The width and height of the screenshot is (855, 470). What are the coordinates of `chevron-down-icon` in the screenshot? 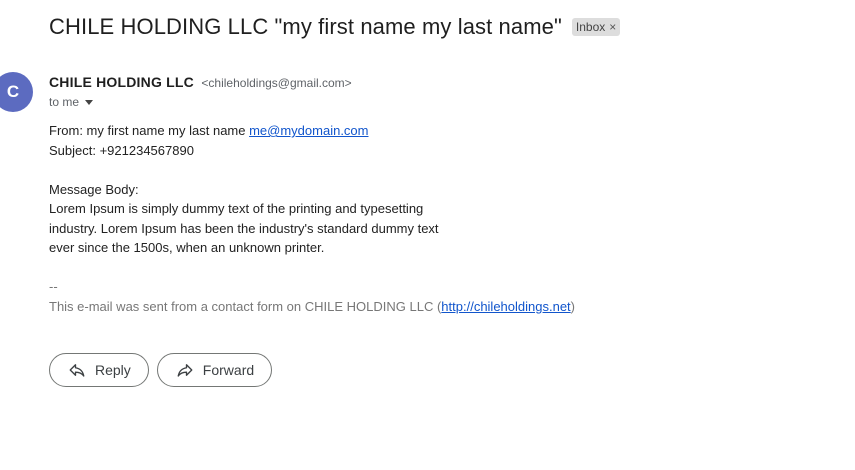 It's located at (89, 102).